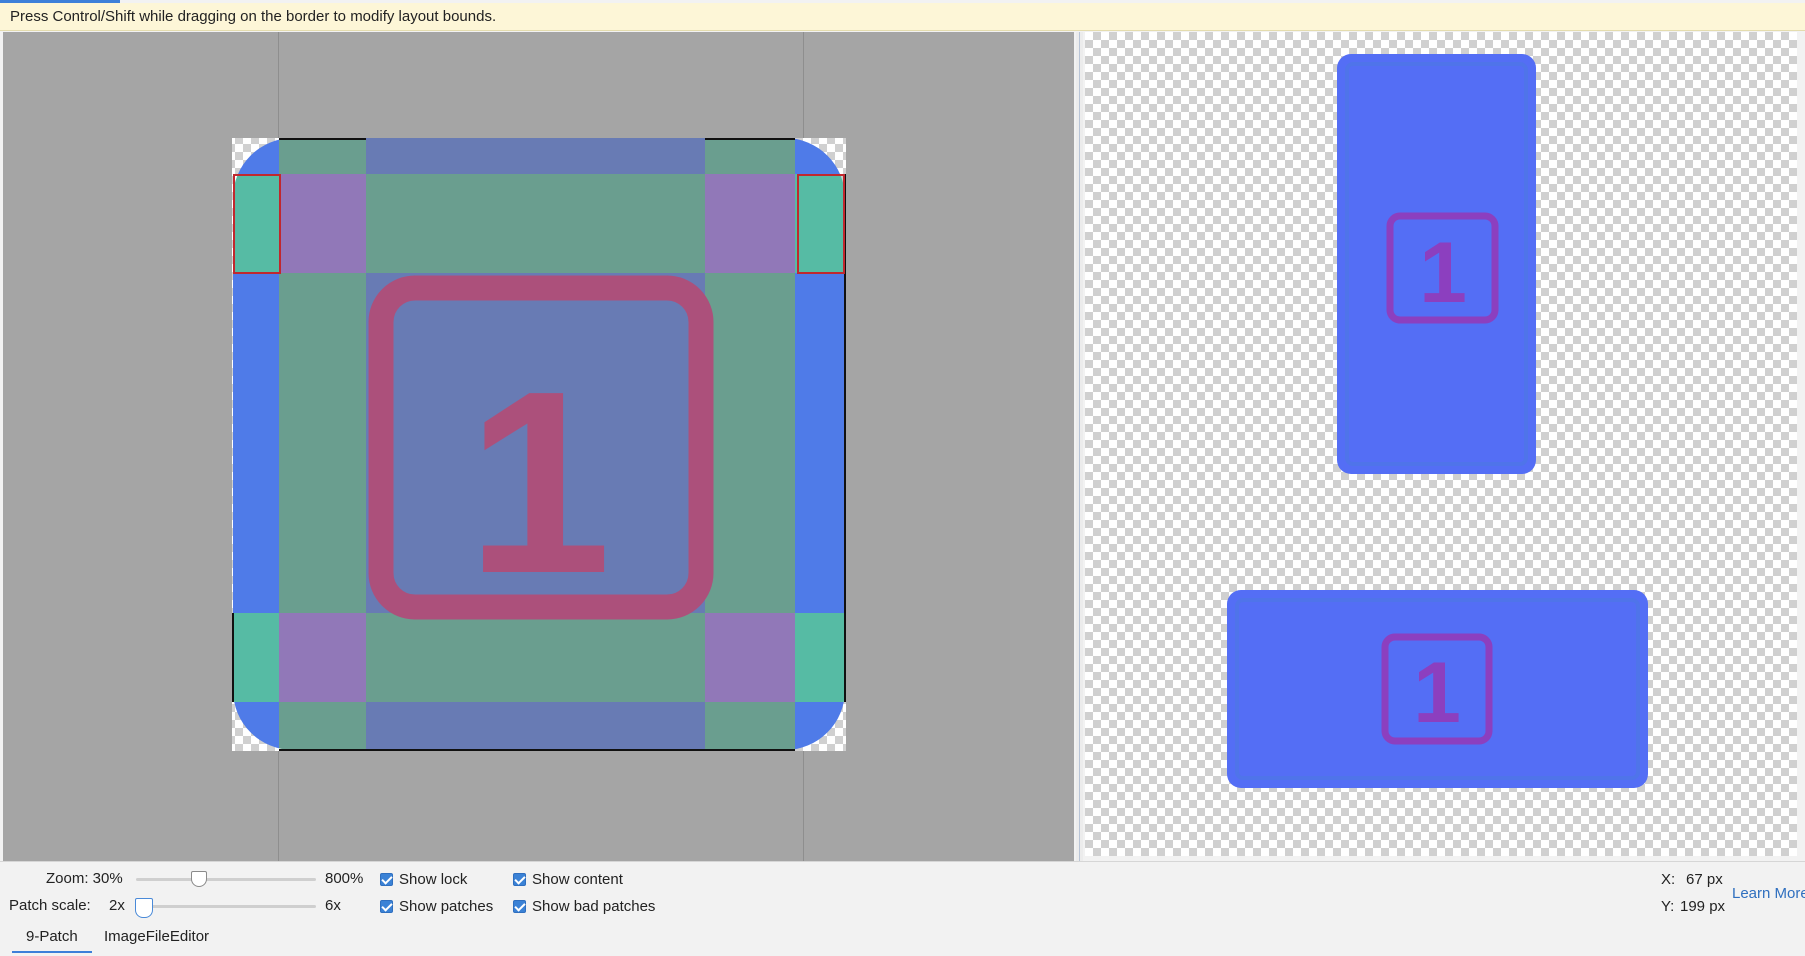 The height and width of the screenshot is (956, 1805). Describe the element at coordinates (52, 936) in the screenshot. I see `tab-9-patch: 9-Patch` at that location.